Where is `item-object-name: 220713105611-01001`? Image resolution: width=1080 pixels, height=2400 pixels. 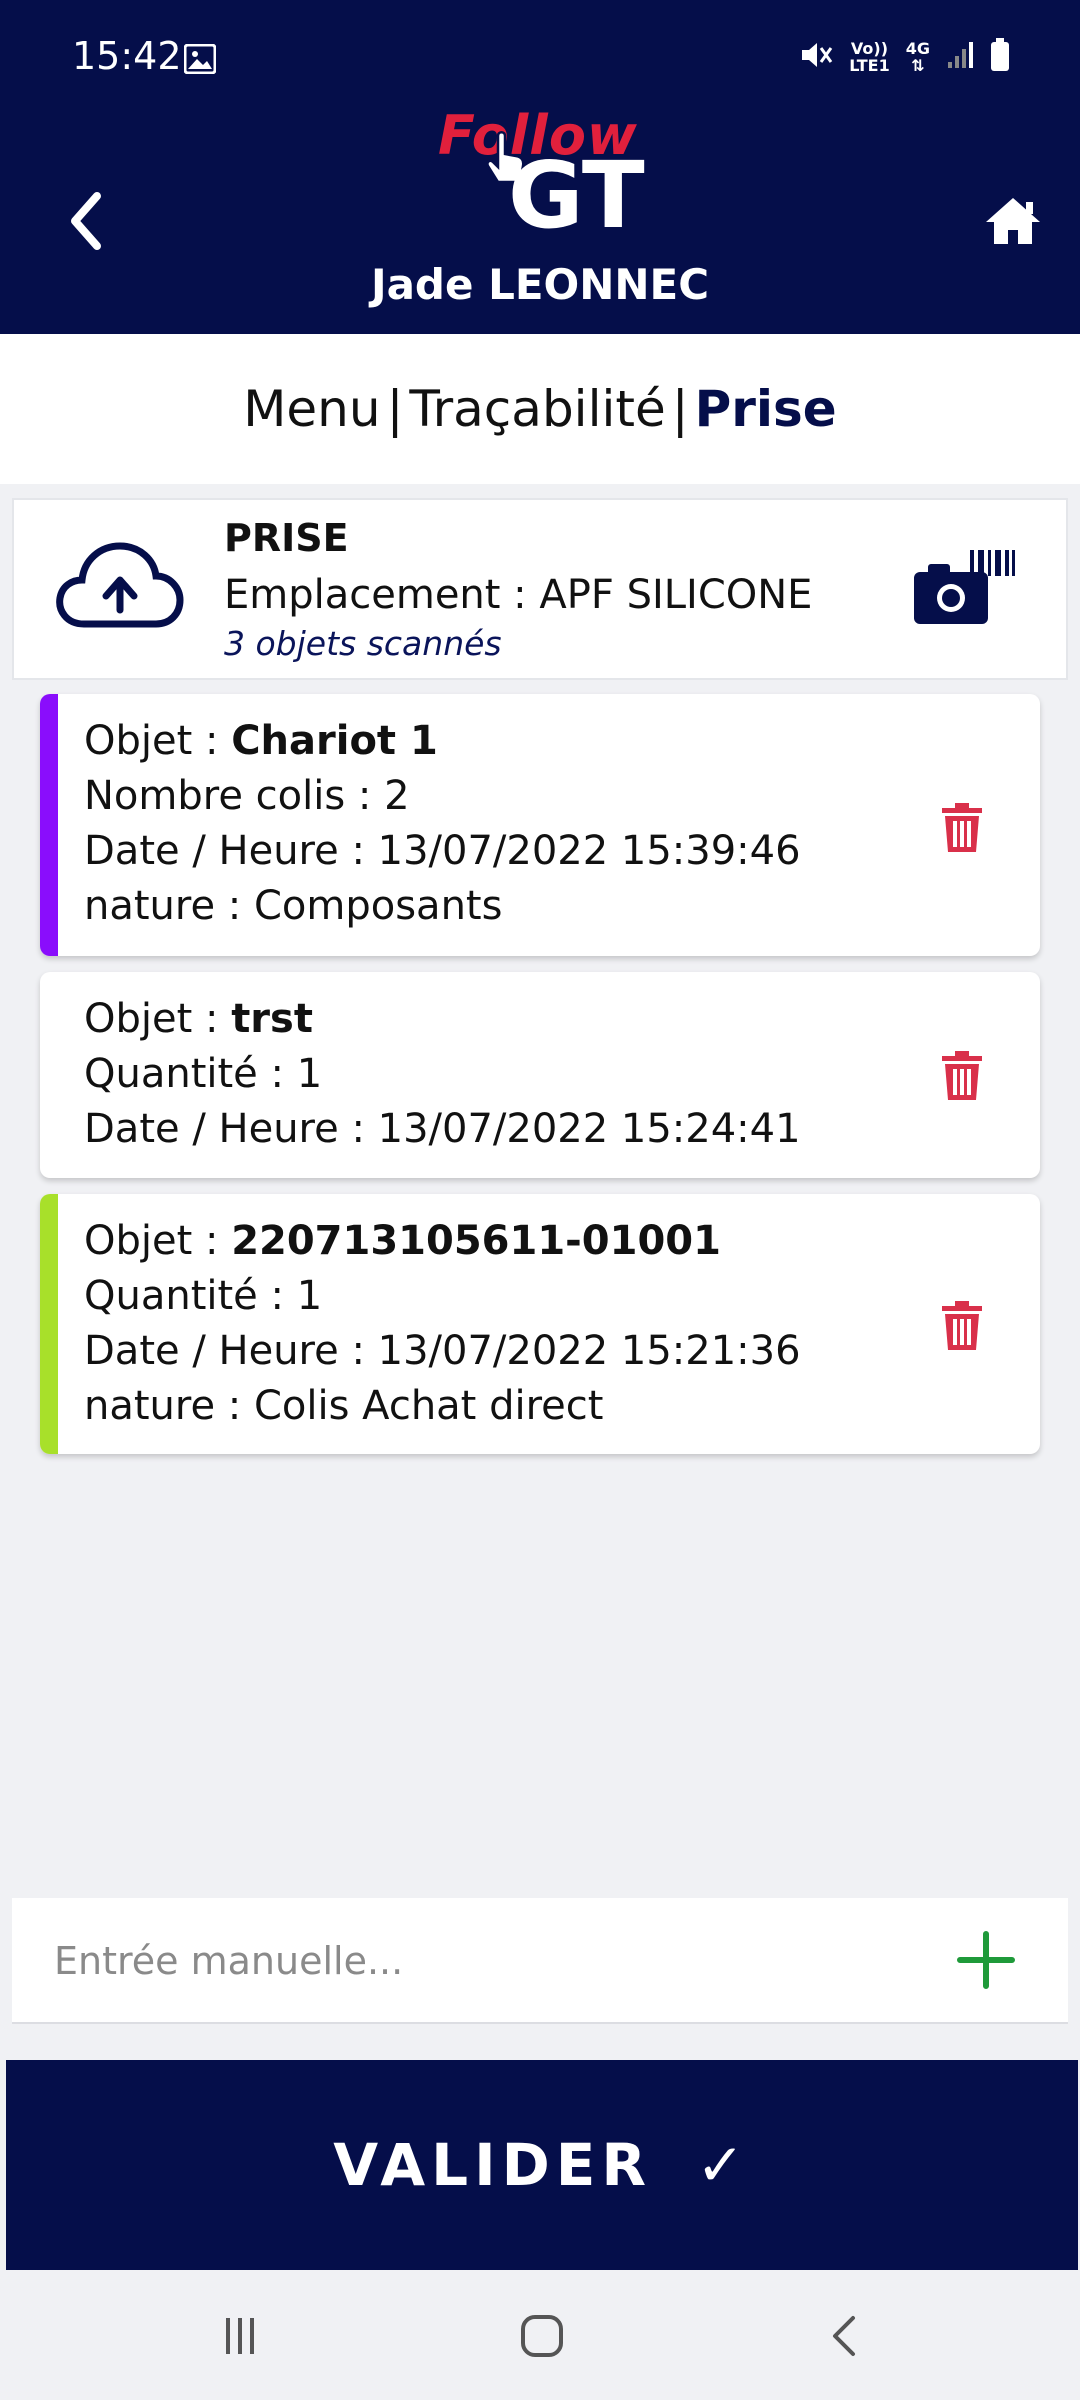 item-object-name: 220713105611-01001 is located at coordinates (476, 1241).